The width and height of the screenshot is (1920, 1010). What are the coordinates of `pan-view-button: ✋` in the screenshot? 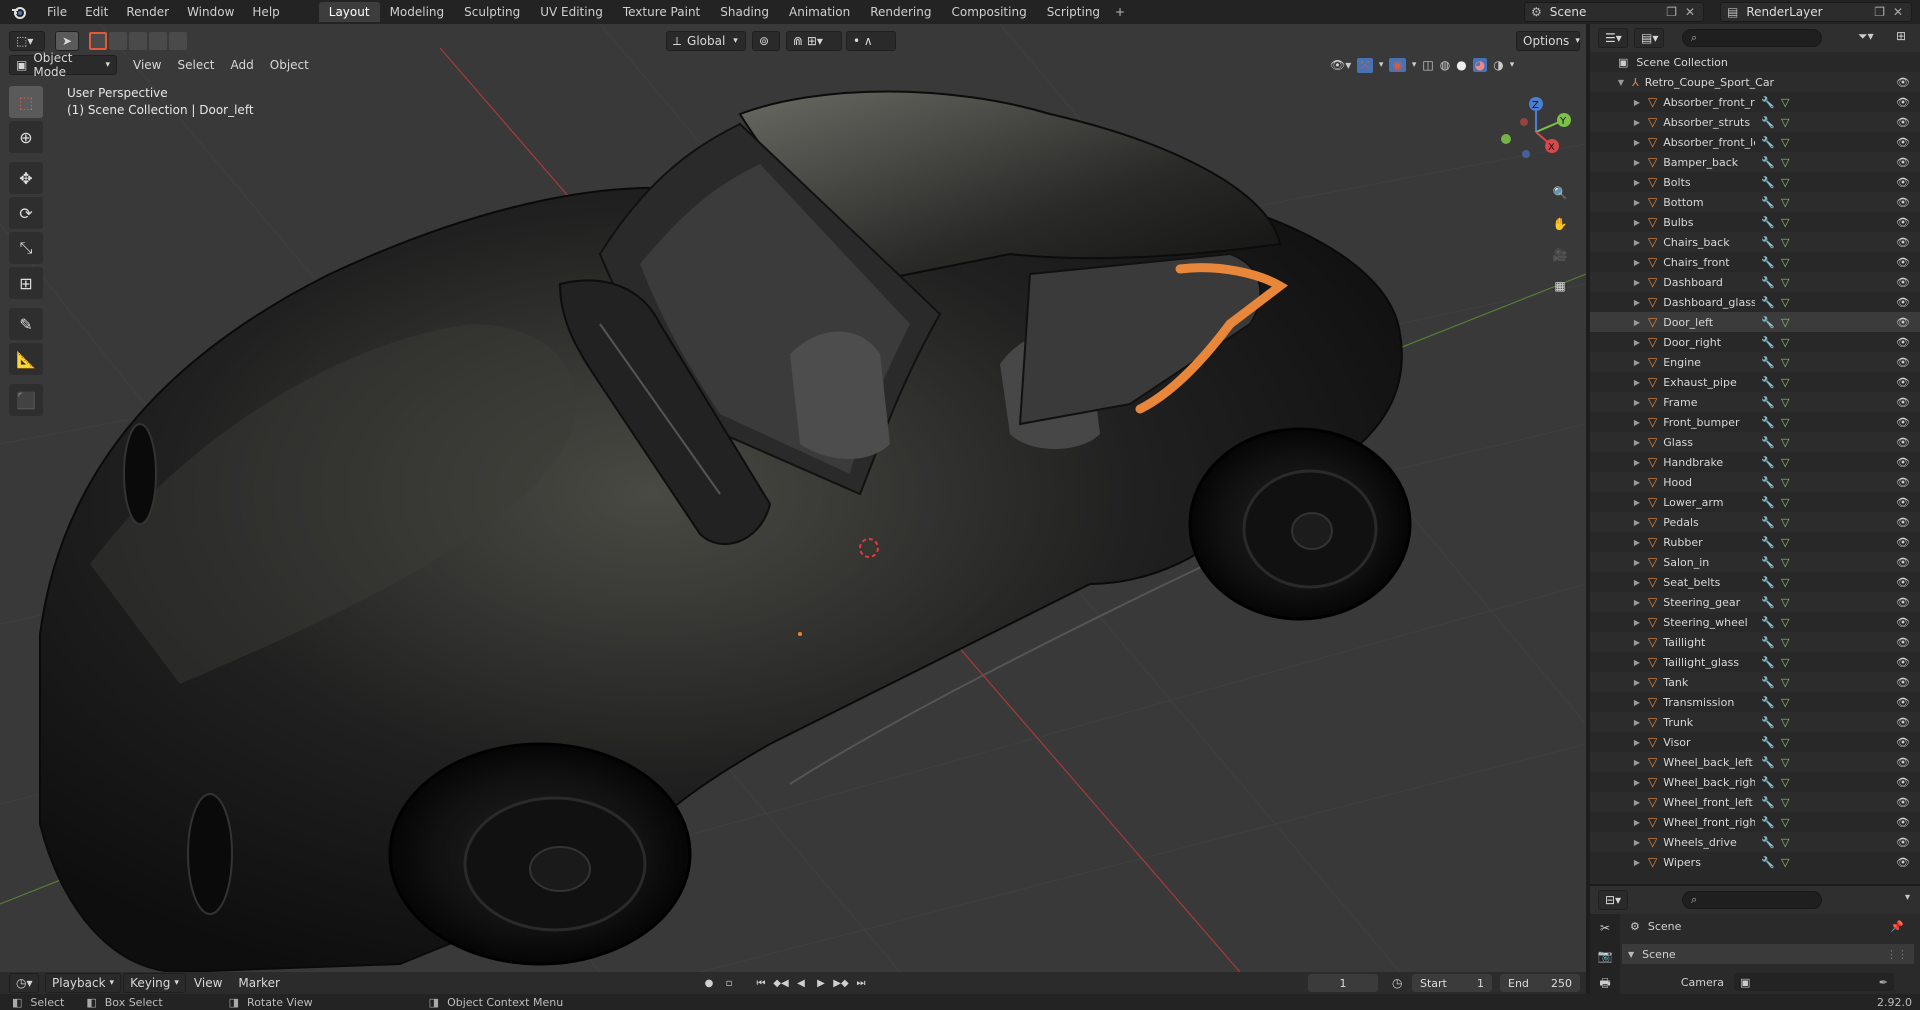 It's located at (1560, 224).